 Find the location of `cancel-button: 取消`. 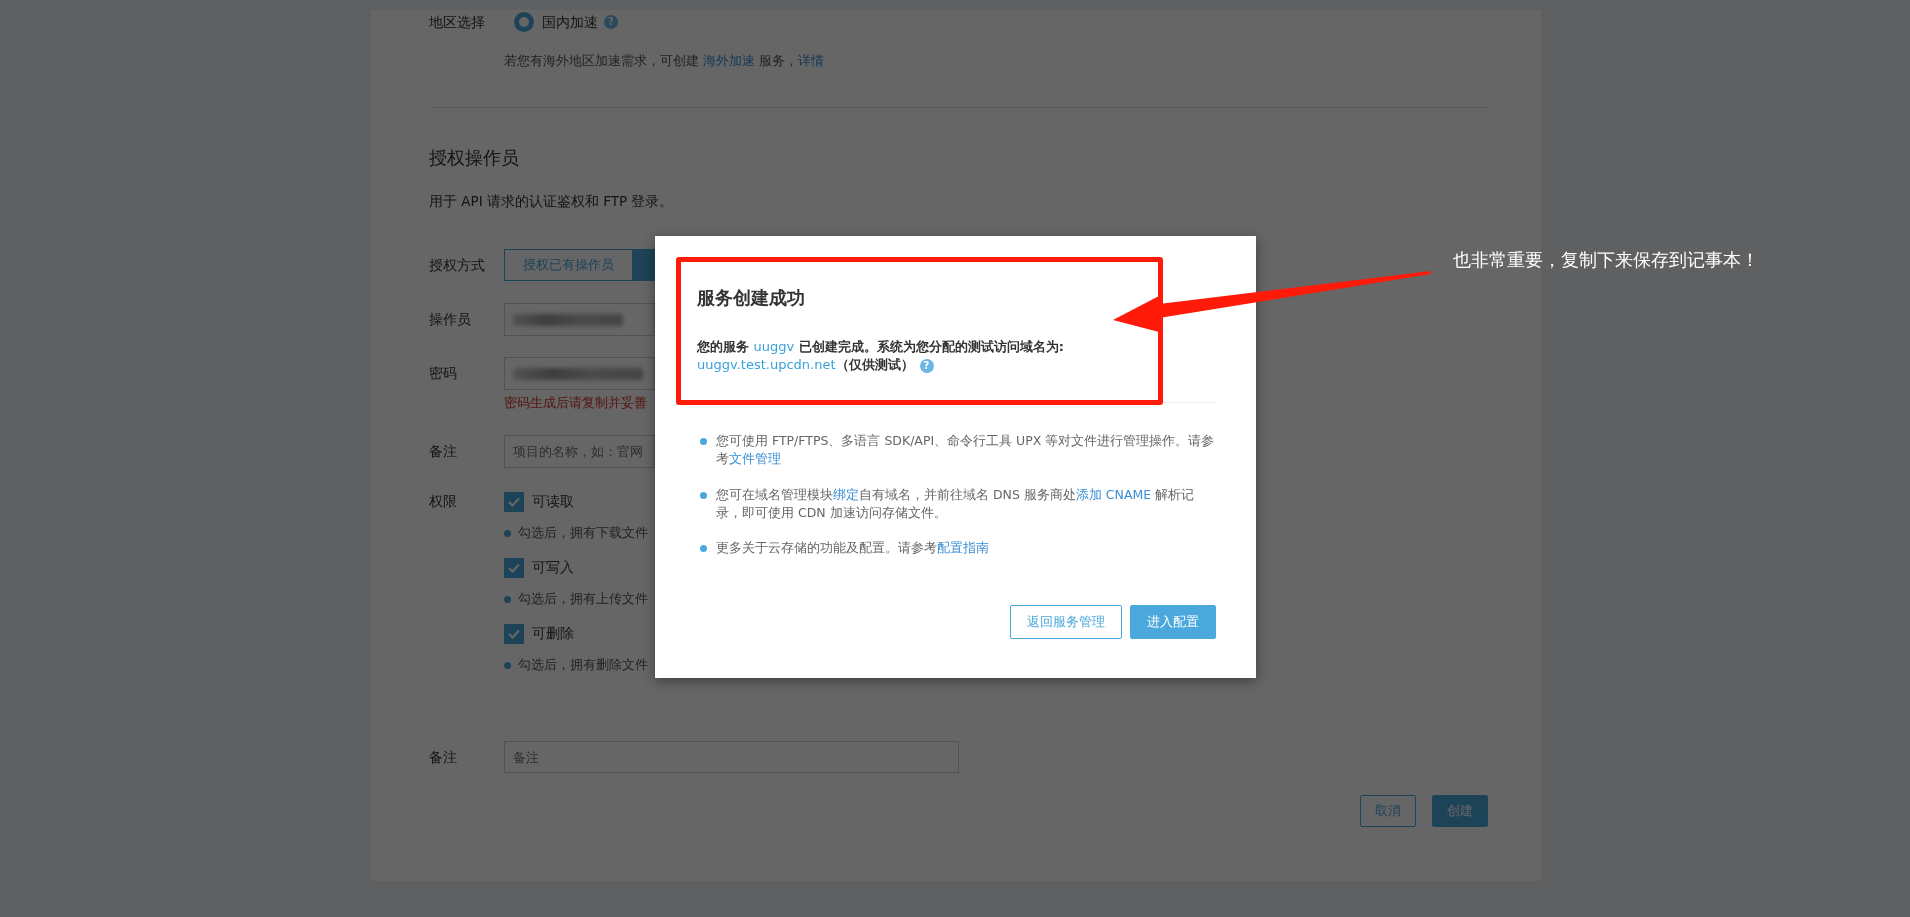

cancel-button: 取消 is located at coordinates (1388, 811).